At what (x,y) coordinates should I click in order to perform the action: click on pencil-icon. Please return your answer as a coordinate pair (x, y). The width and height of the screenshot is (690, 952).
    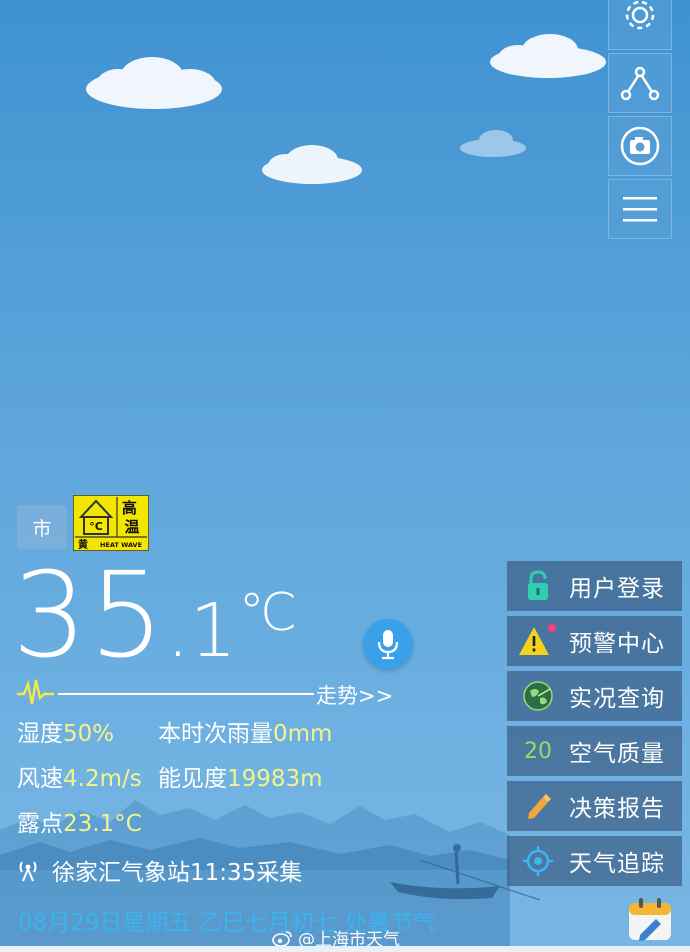
    Looking at the image, I should click on (539, 806).